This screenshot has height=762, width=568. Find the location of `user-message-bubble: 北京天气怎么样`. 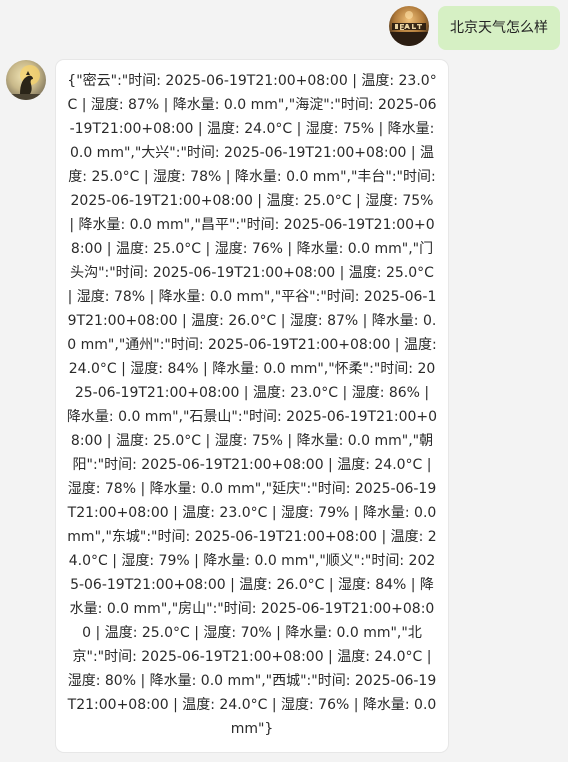

user-message-bubble: 北京天气怎么样 is located at coordinates (499, 28).